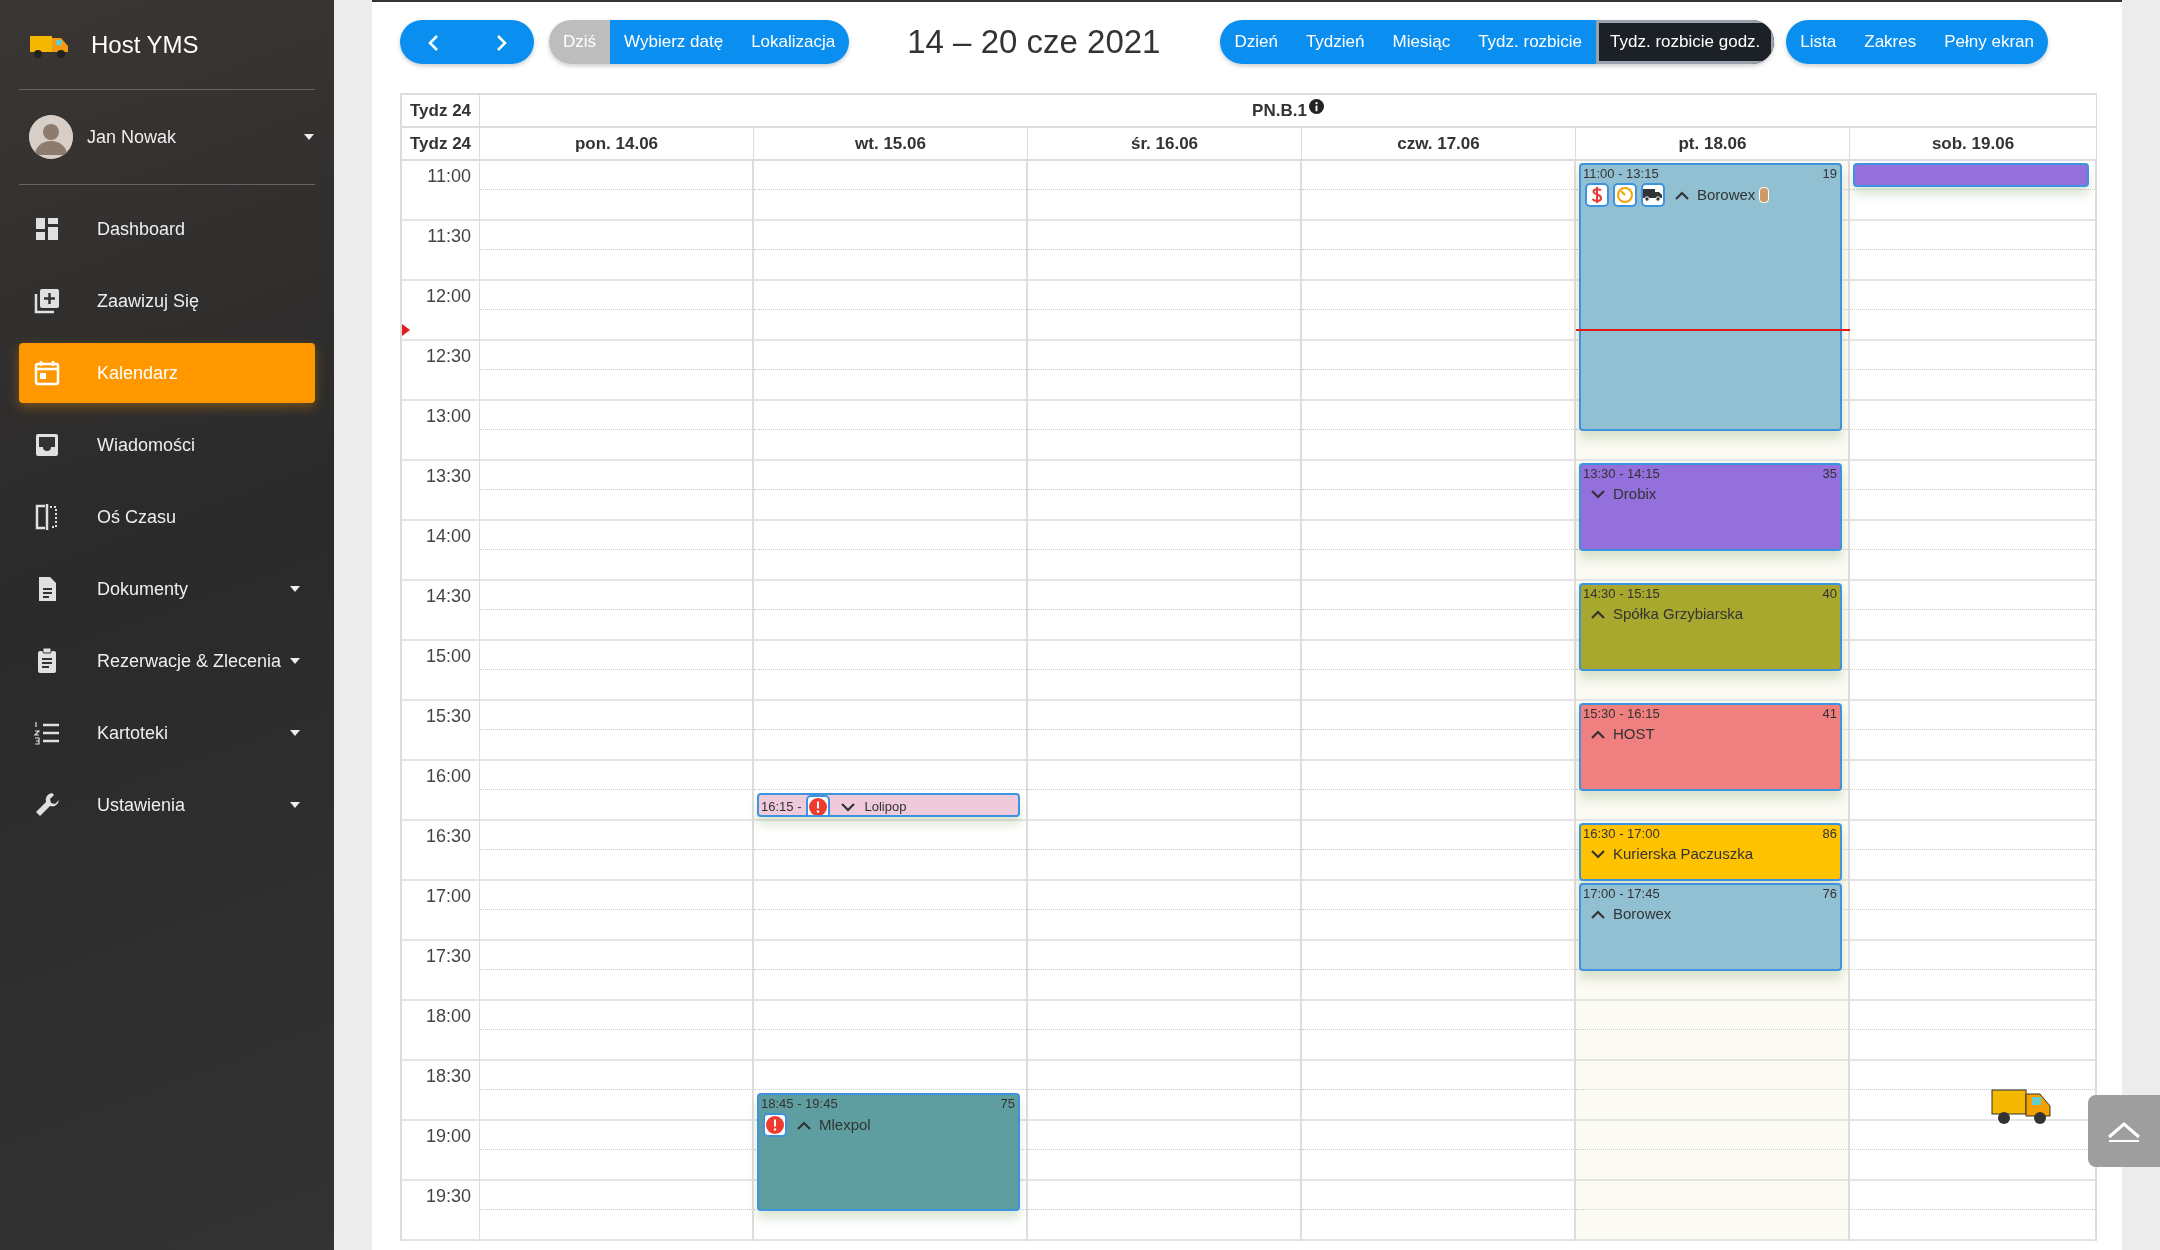 The image size is (2160, 1250). I want to click on time-label: 14:00, so click(448, 536).